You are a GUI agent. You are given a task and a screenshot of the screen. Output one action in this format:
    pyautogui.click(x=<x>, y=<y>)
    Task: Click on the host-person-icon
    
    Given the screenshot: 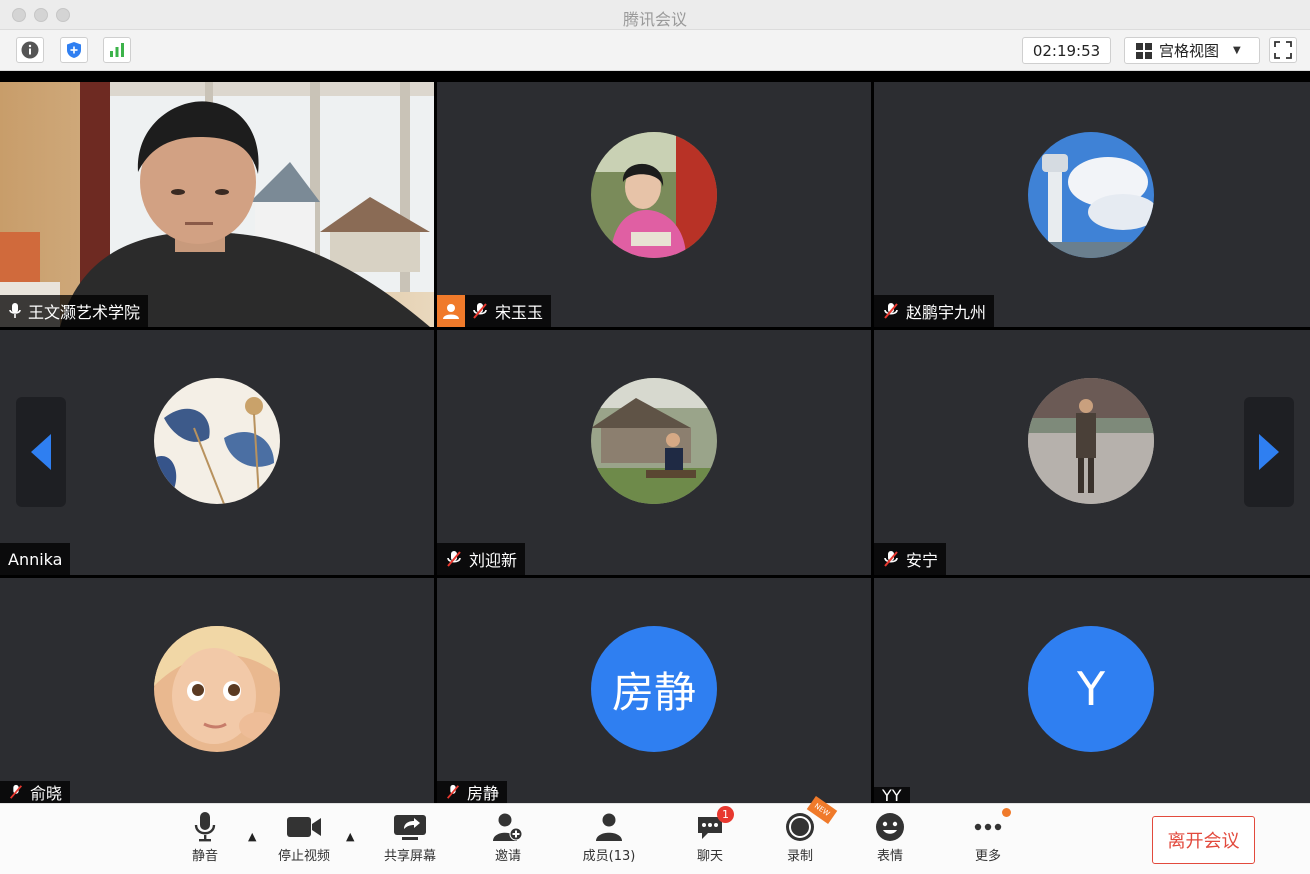 What is the action you would take?
    pyautogui.click(x=451, y=311)
    